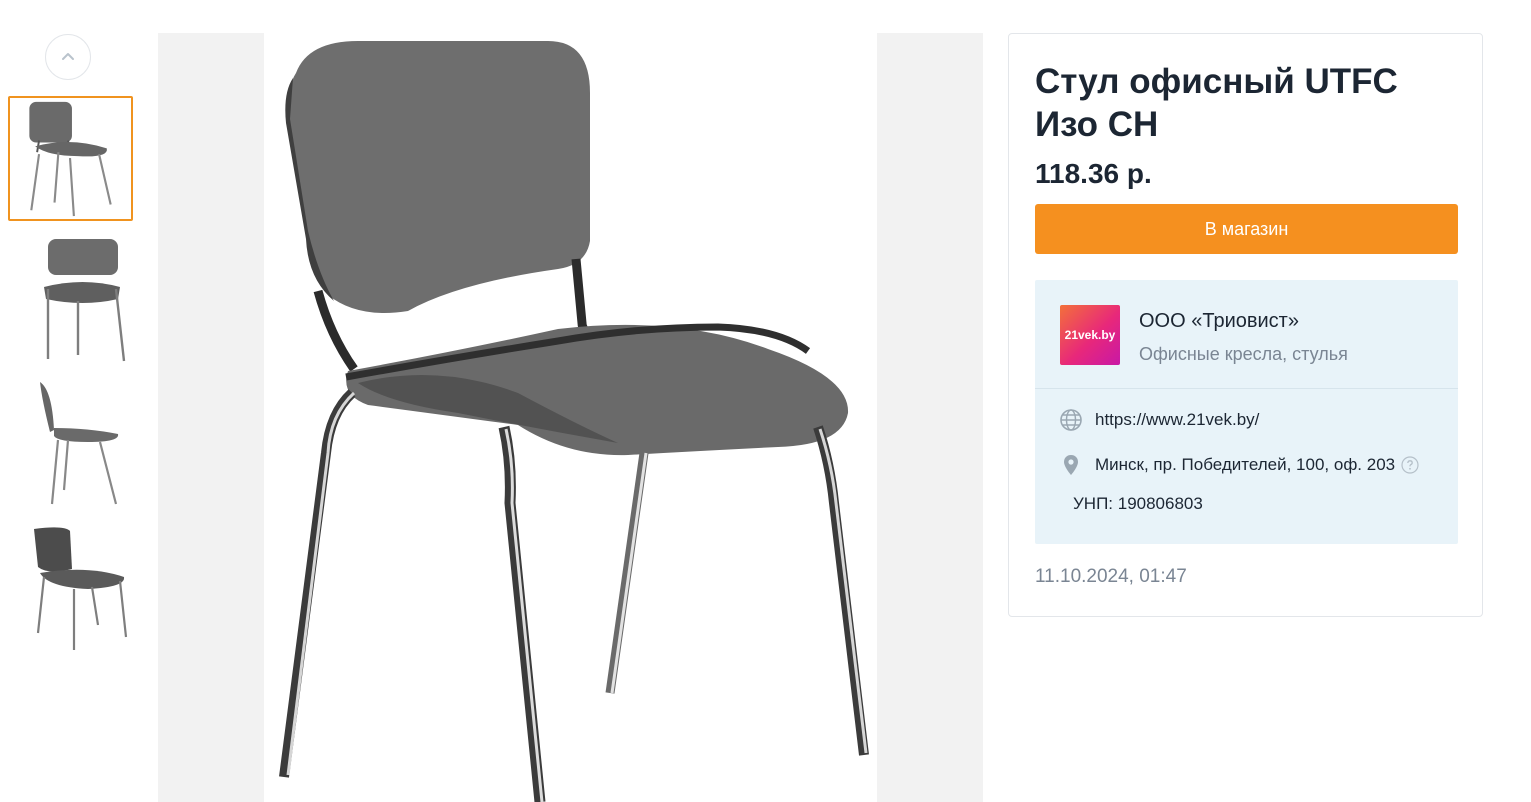 This screenshot has height=802, width=1531. Describe the element at coordinates (1090, 335) in the screenshot. I see `seller-logo: 21vek.by` at that location.